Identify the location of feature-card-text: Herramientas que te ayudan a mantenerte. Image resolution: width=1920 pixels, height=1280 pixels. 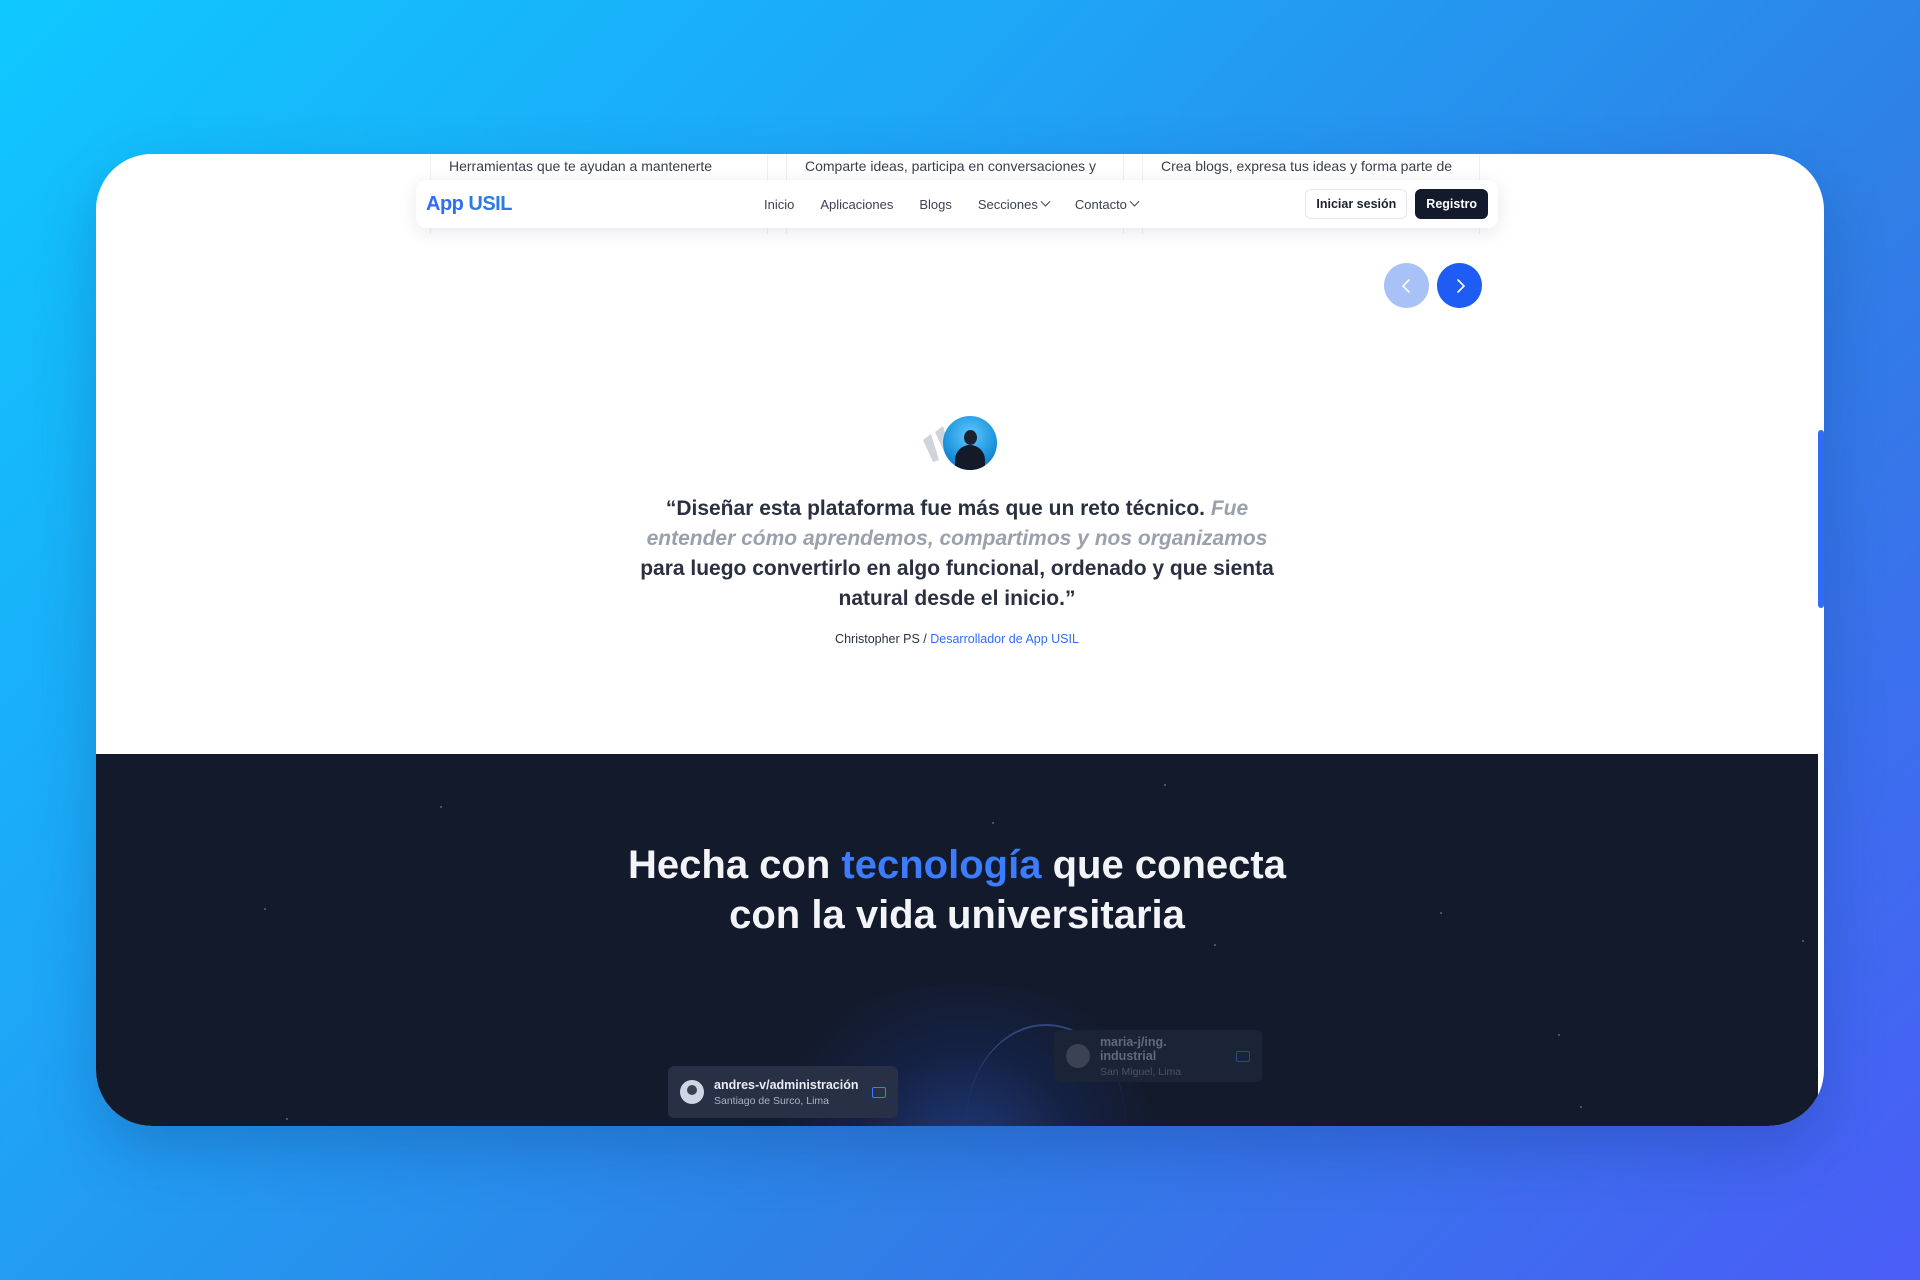
(581, 166).